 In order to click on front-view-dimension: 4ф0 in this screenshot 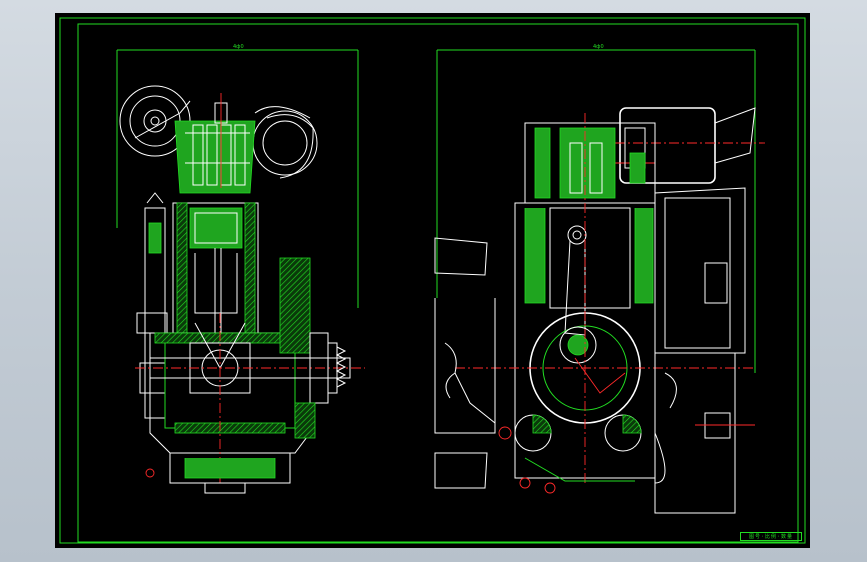, I will do `click(598, 47)`.